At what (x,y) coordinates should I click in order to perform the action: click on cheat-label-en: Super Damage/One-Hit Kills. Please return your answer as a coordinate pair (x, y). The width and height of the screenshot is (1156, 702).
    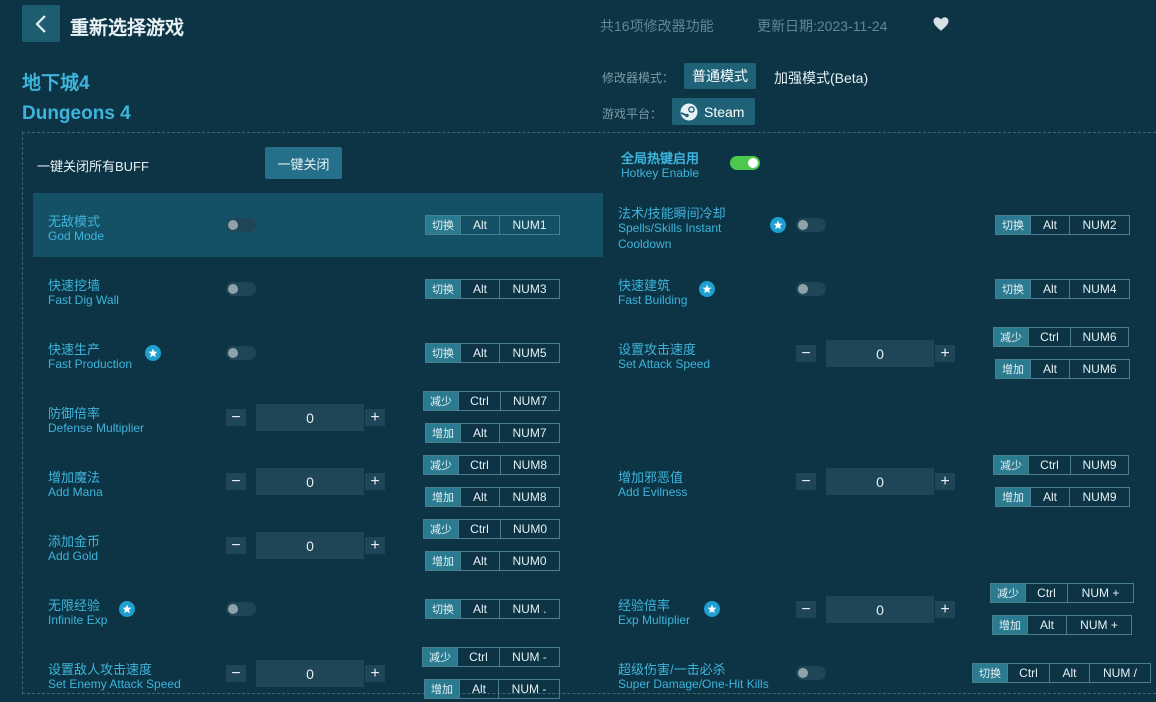
    Looking at the image, I should click on (693, 684).